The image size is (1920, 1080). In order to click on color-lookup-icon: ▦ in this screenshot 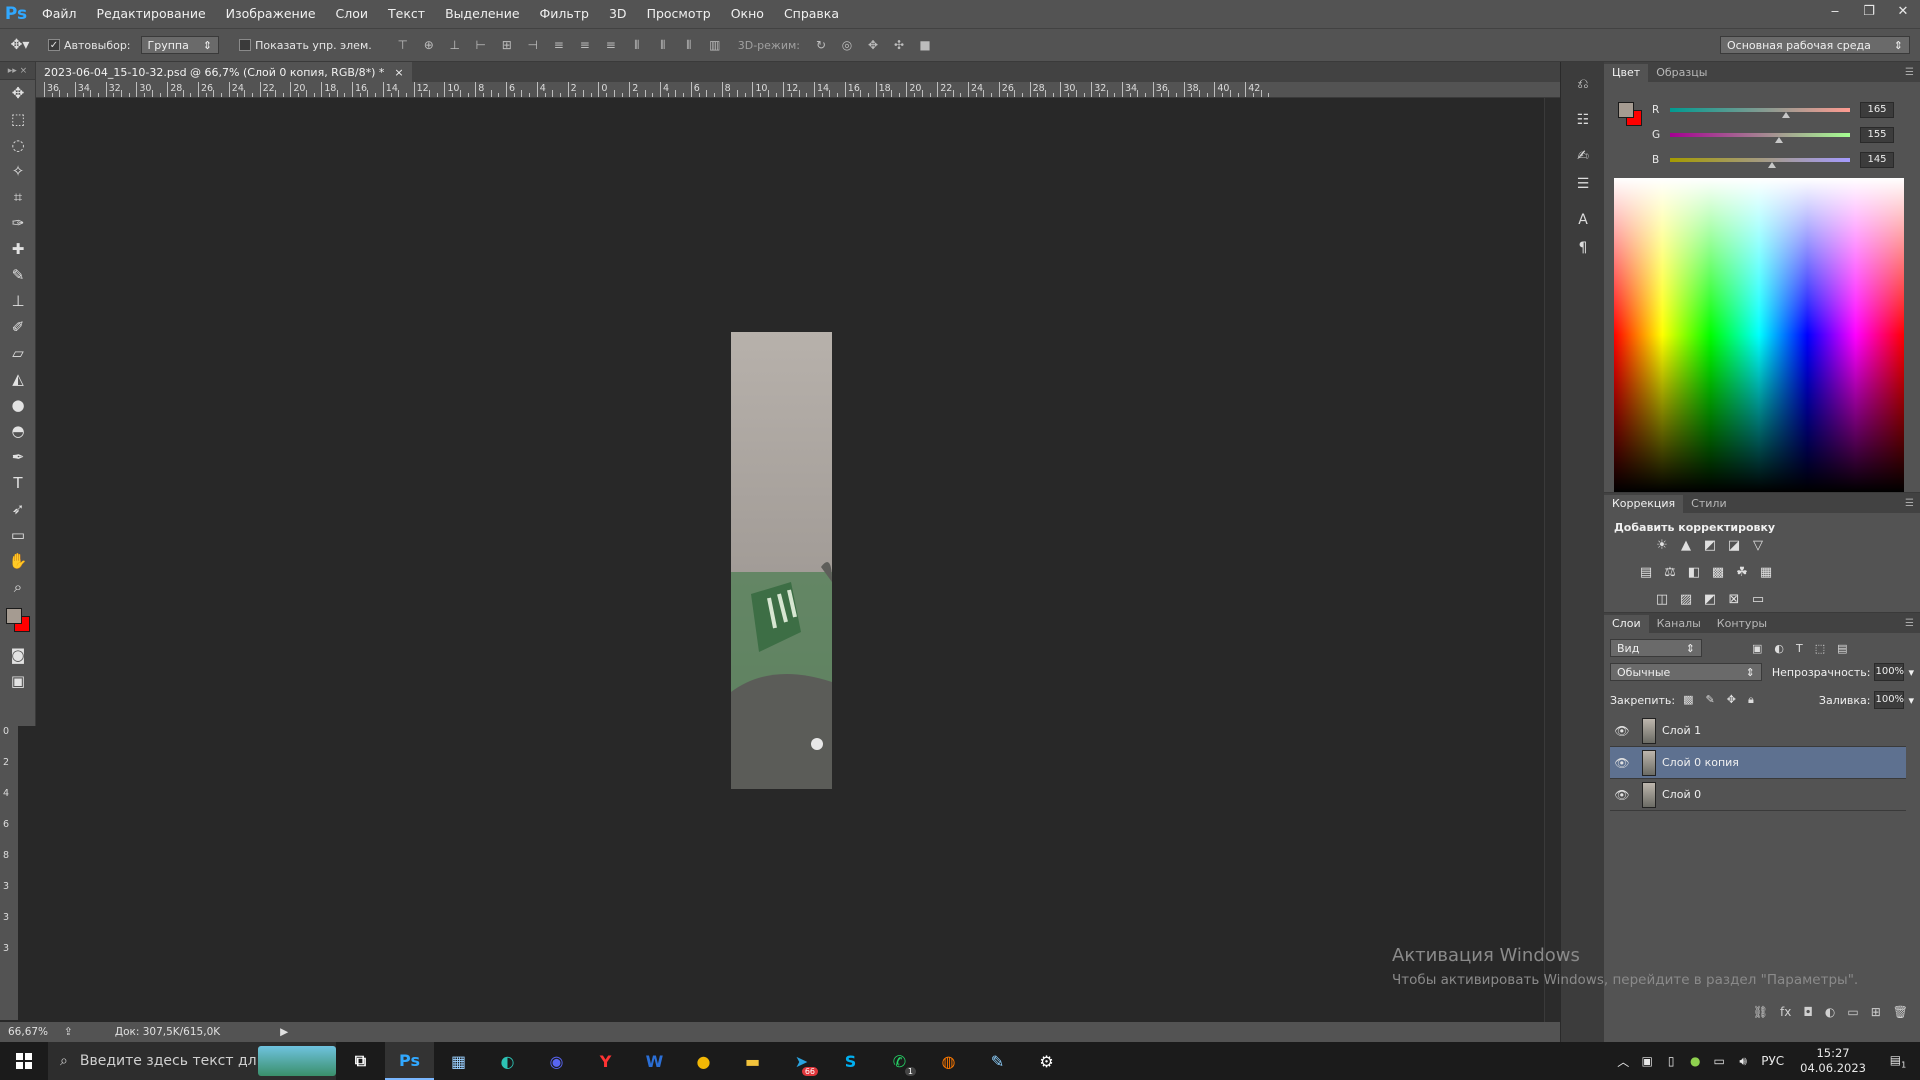, I will do `click(1766, 572)`.